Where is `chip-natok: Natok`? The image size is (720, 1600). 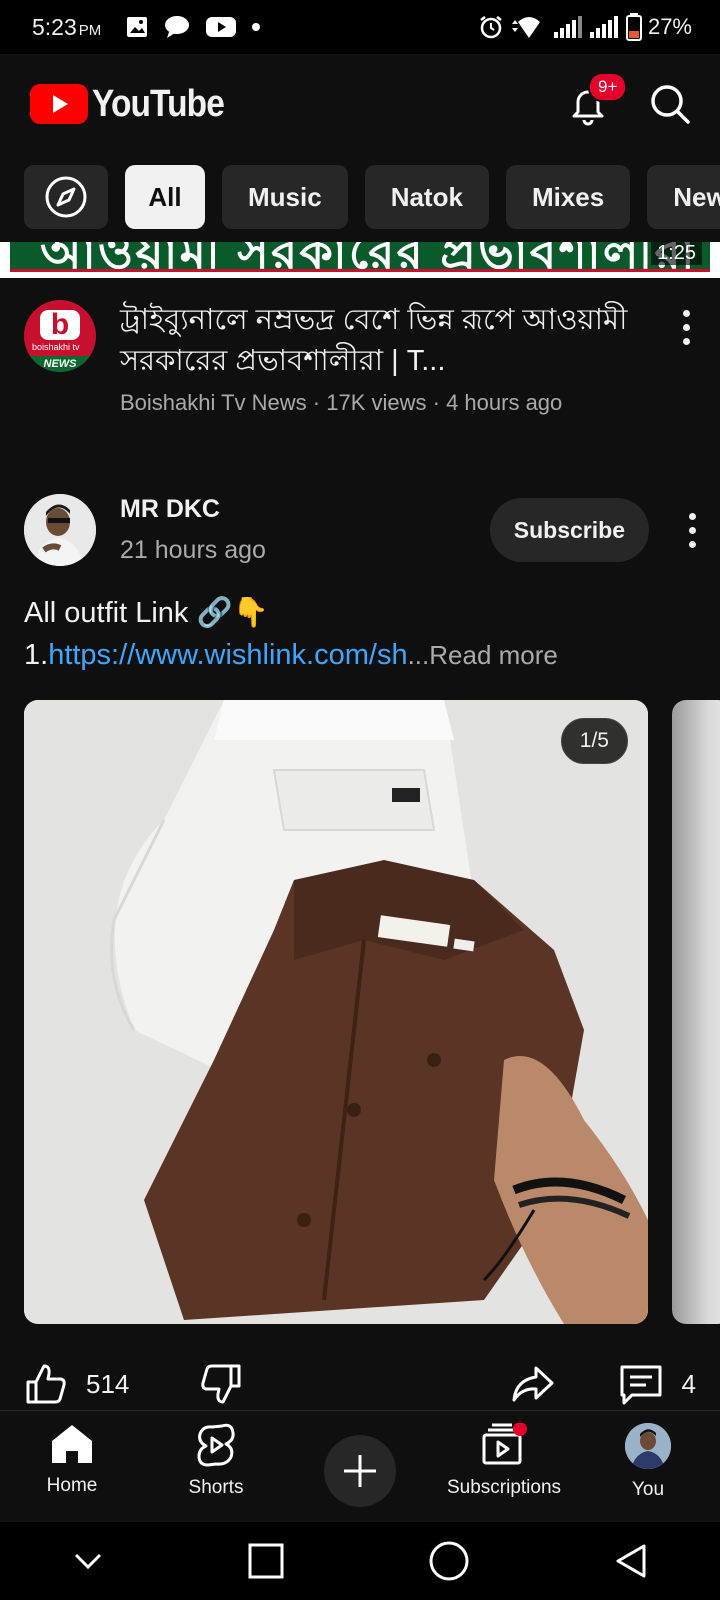 chip-natok: Natok is located at coordinates (426, 197).